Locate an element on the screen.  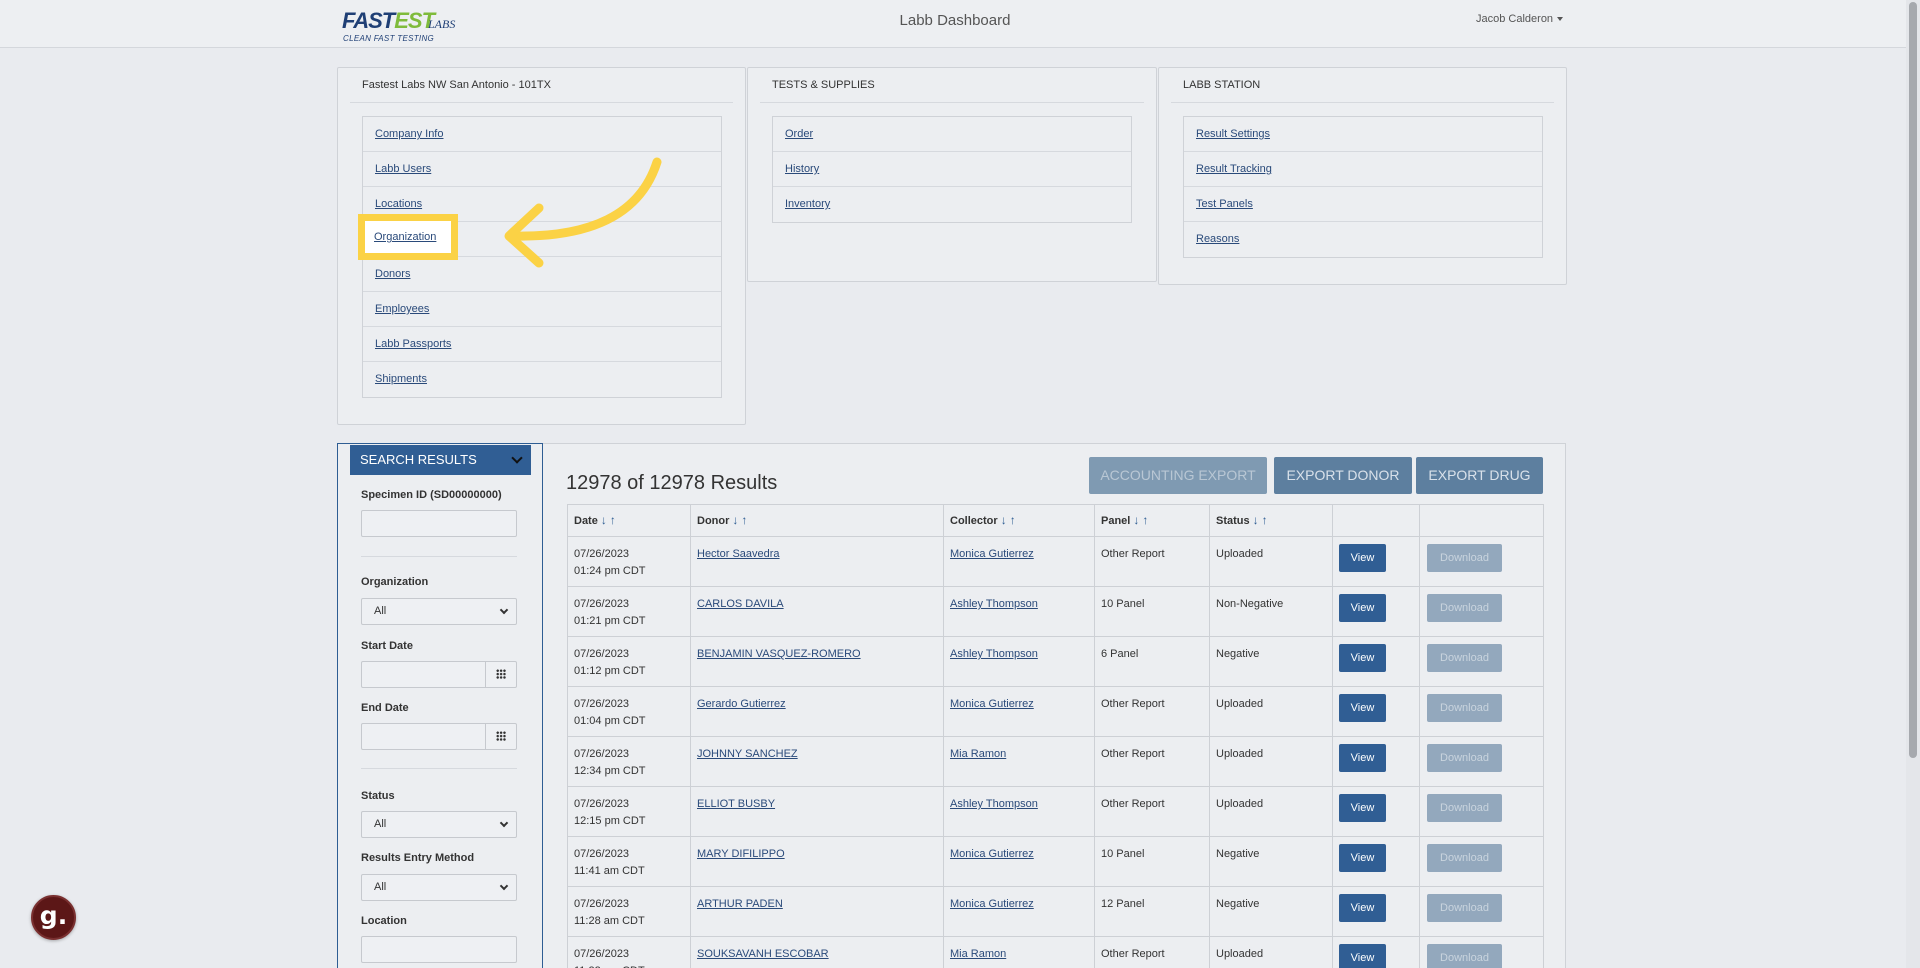
donor-link: Hector Saavedra is located at coordinates (738, 554).